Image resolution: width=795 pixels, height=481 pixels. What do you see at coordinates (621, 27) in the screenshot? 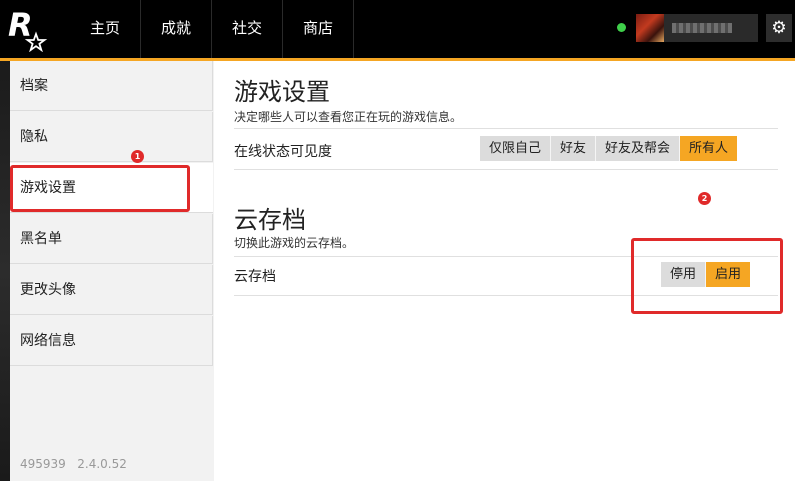
I see `online-status-dot` at bounding box center [621, 27].